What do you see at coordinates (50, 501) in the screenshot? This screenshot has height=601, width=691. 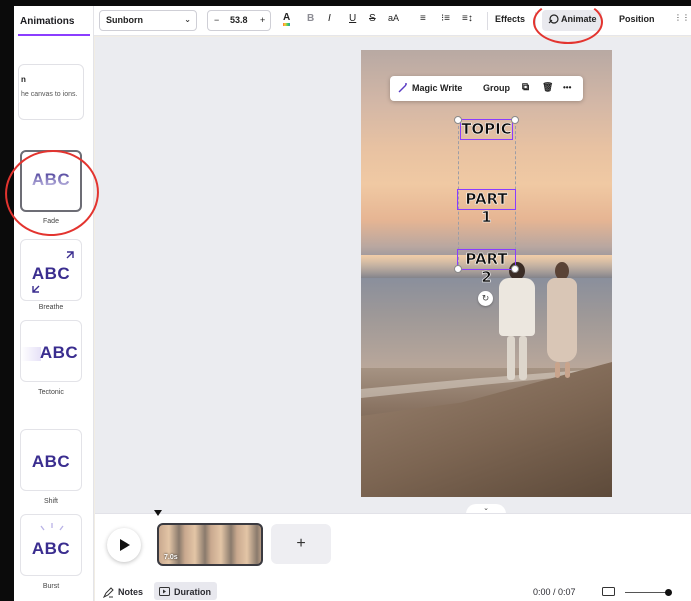 I see `effect-label: Shift` at bounding box center [50, 501].